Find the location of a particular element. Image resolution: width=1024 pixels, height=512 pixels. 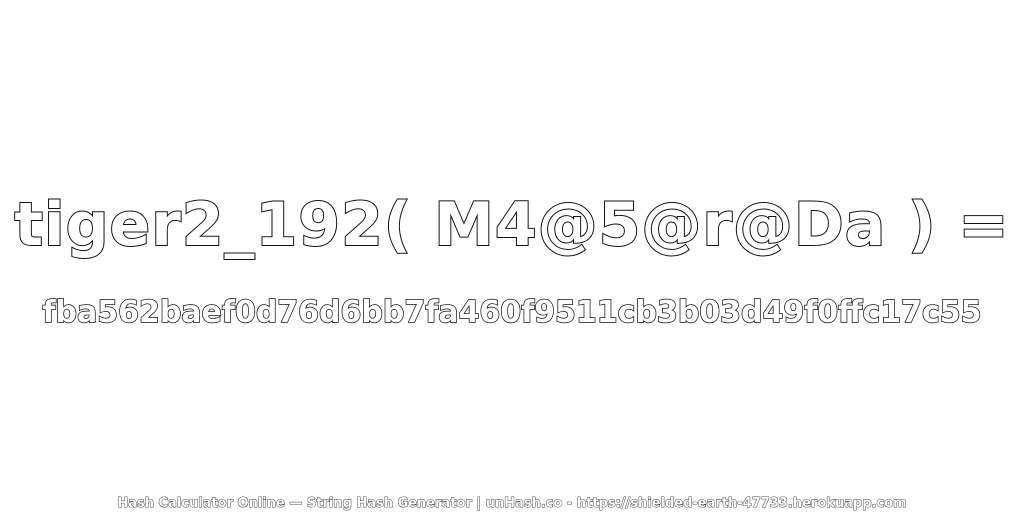

hash-function-title: tiger2_192( M4@5@r@Da ) = is located at coordinates (511, 225).